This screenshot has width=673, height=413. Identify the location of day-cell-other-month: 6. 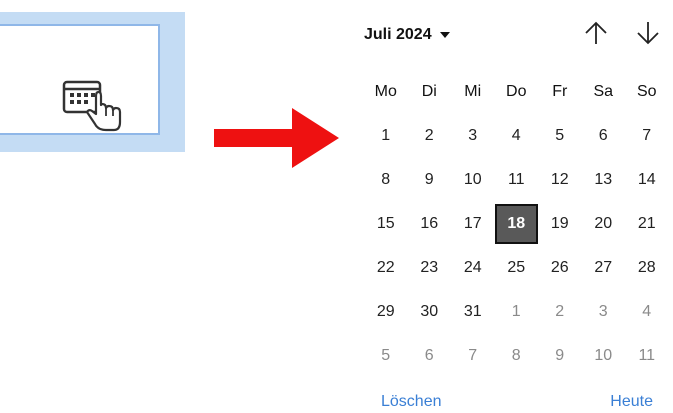
(430, 356).